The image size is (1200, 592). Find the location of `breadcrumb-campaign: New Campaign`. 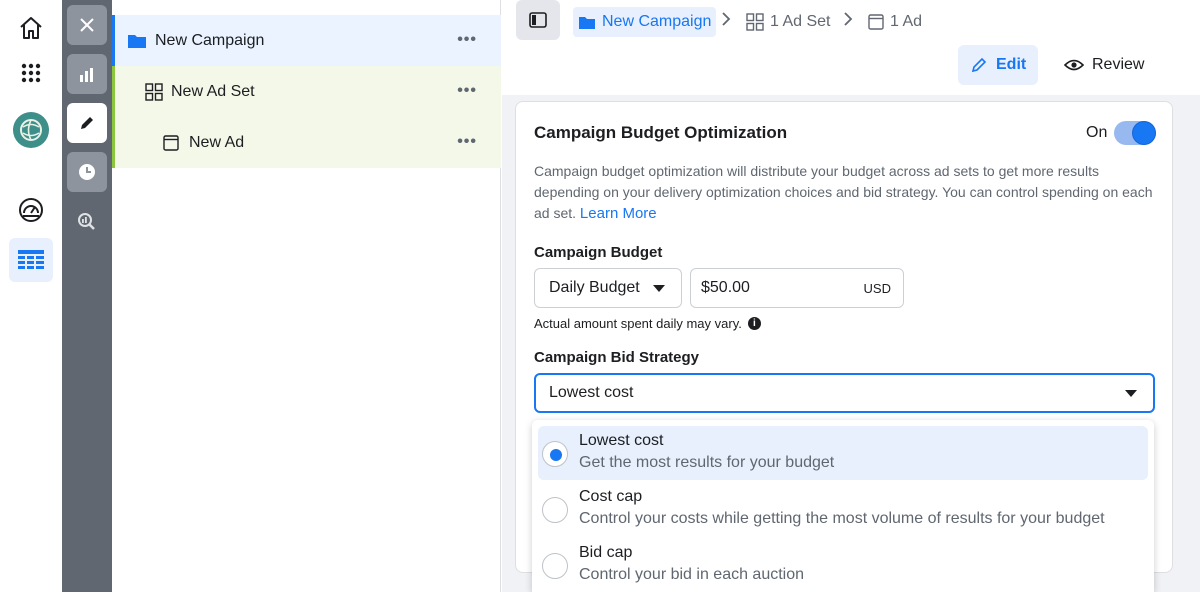

breadcrumb-campaign: New Campaign is located at coordinates (645, 22).